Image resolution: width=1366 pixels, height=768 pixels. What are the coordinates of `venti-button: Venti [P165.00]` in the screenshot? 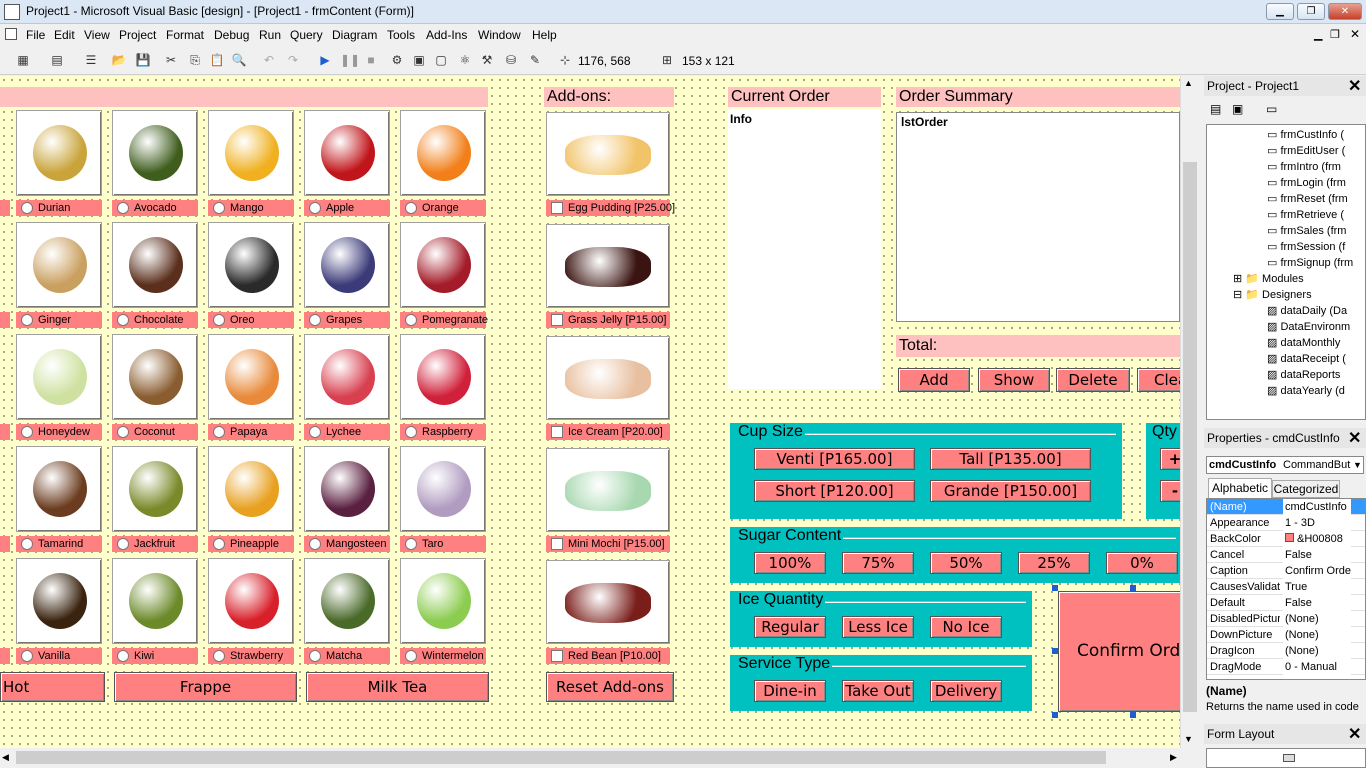 It's located at (834, 459).